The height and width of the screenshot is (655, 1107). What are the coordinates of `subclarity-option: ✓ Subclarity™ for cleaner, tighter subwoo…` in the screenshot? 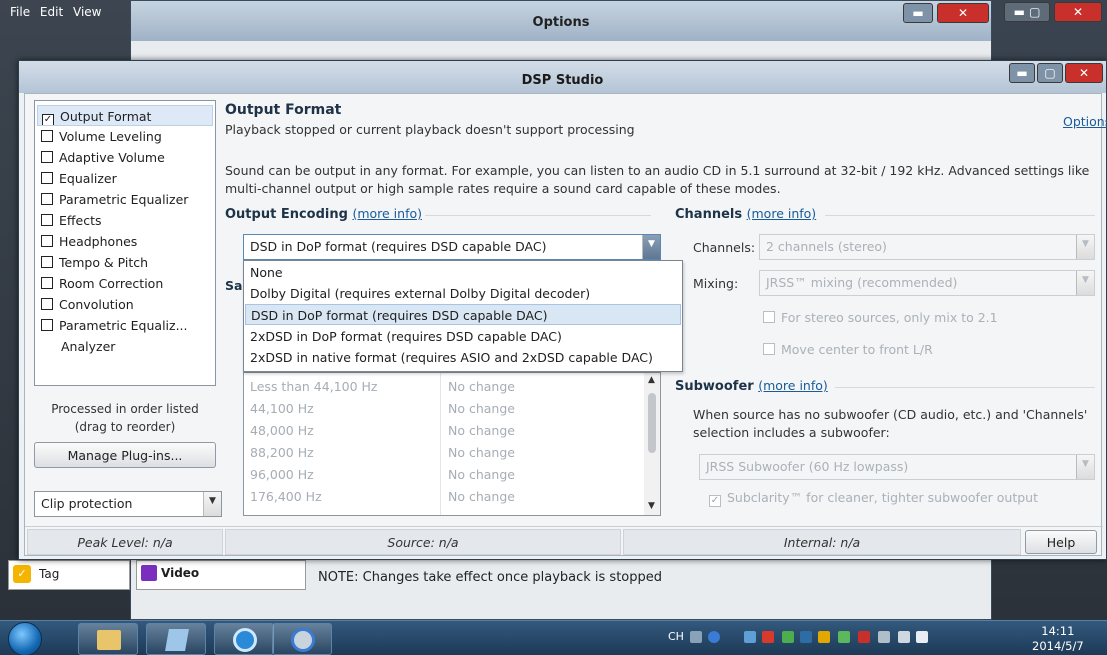 It's located at (873, 498).